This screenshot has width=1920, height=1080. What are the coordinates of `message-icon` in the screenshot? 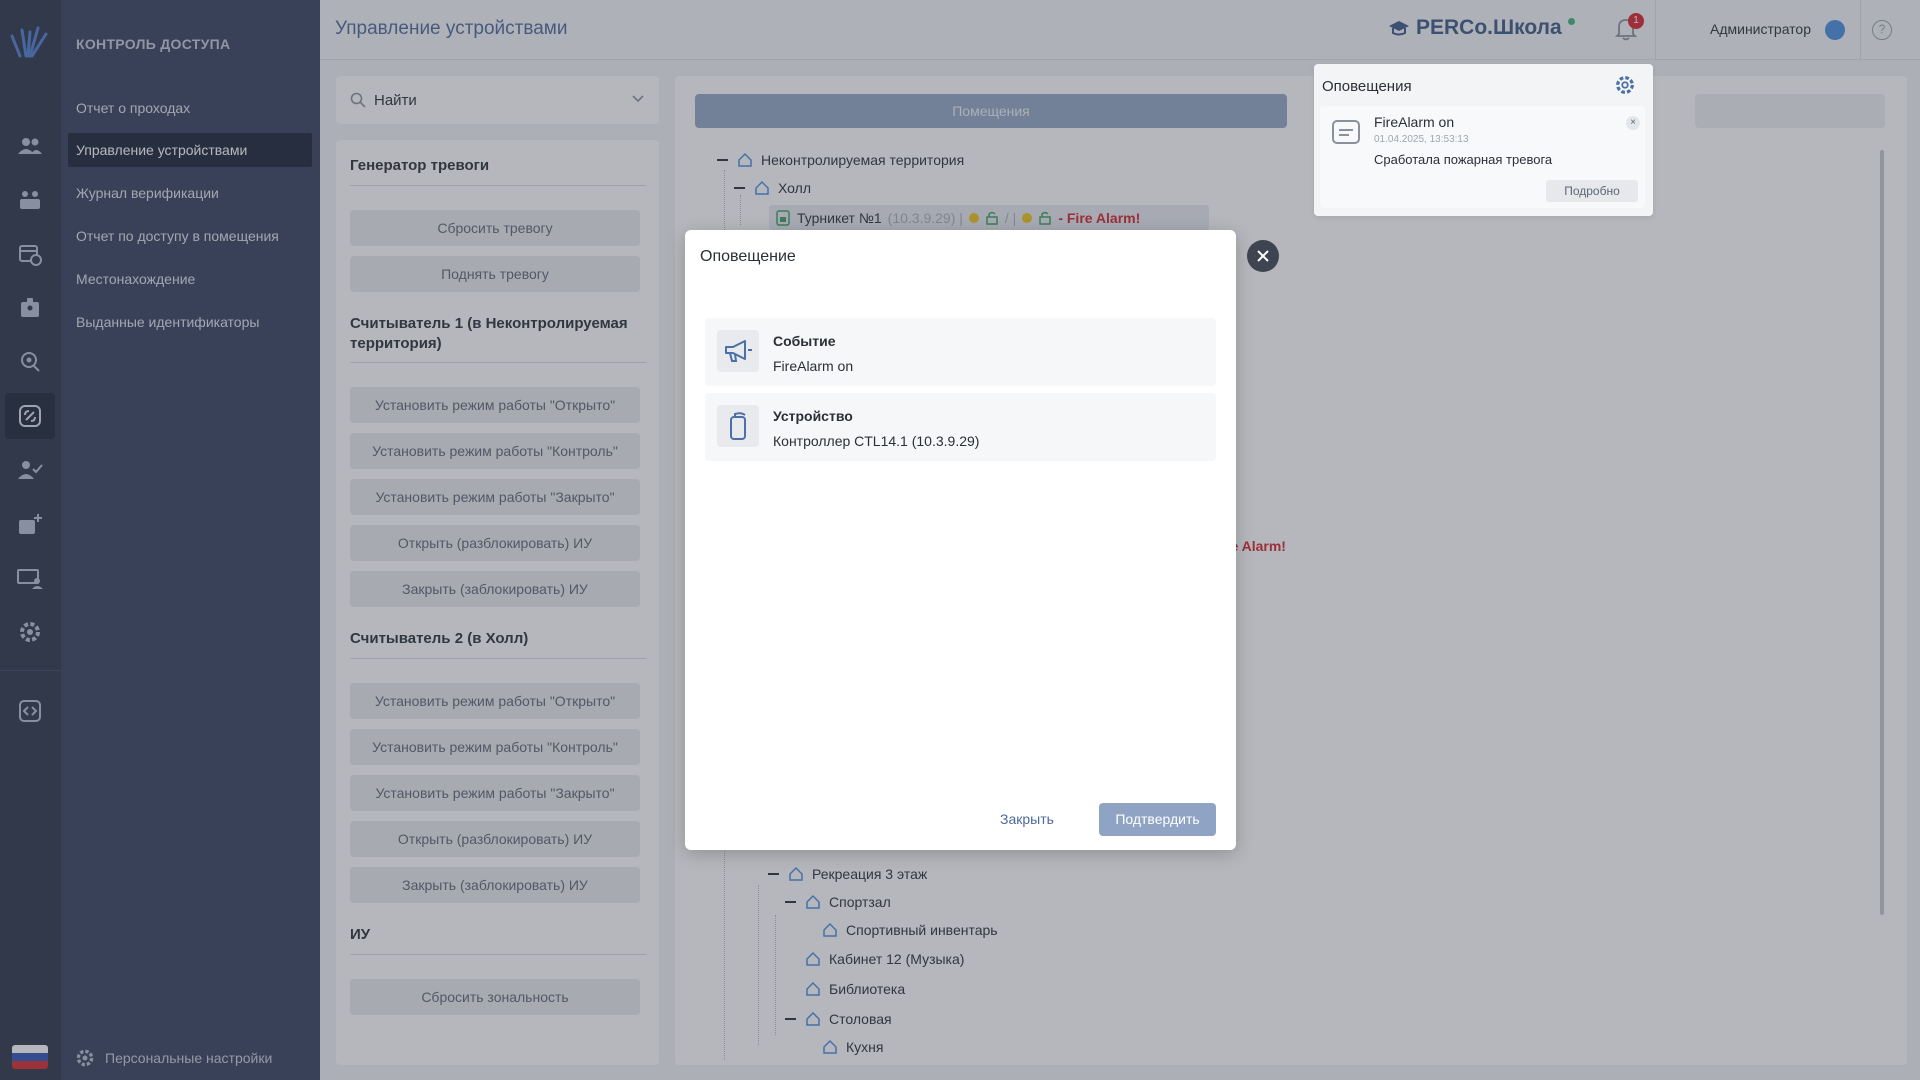 It's located at (1346, 132).